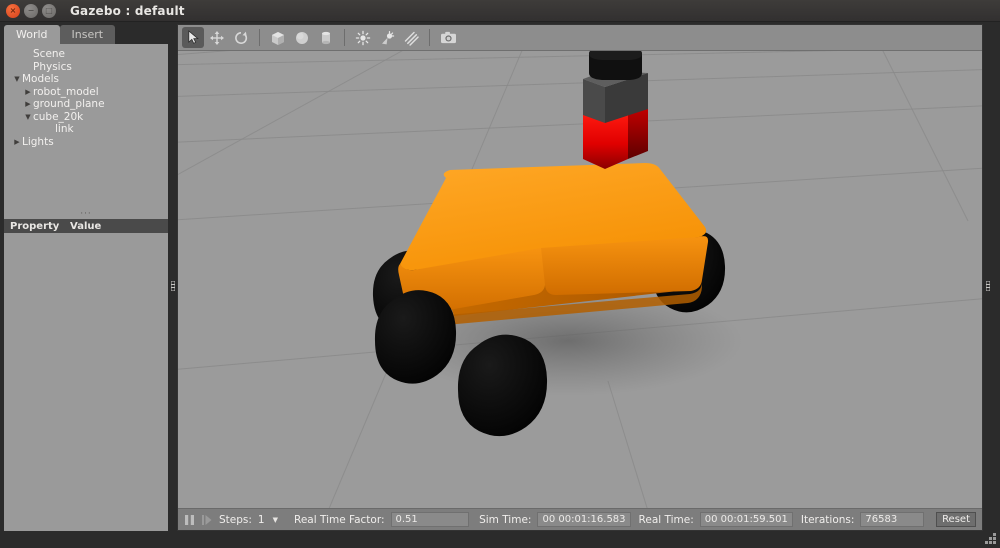  What do you see at coordinates (430, 519) in the screenshot?
I see `real-time-factor-value: 0.51` at bounding box center [430, 519].